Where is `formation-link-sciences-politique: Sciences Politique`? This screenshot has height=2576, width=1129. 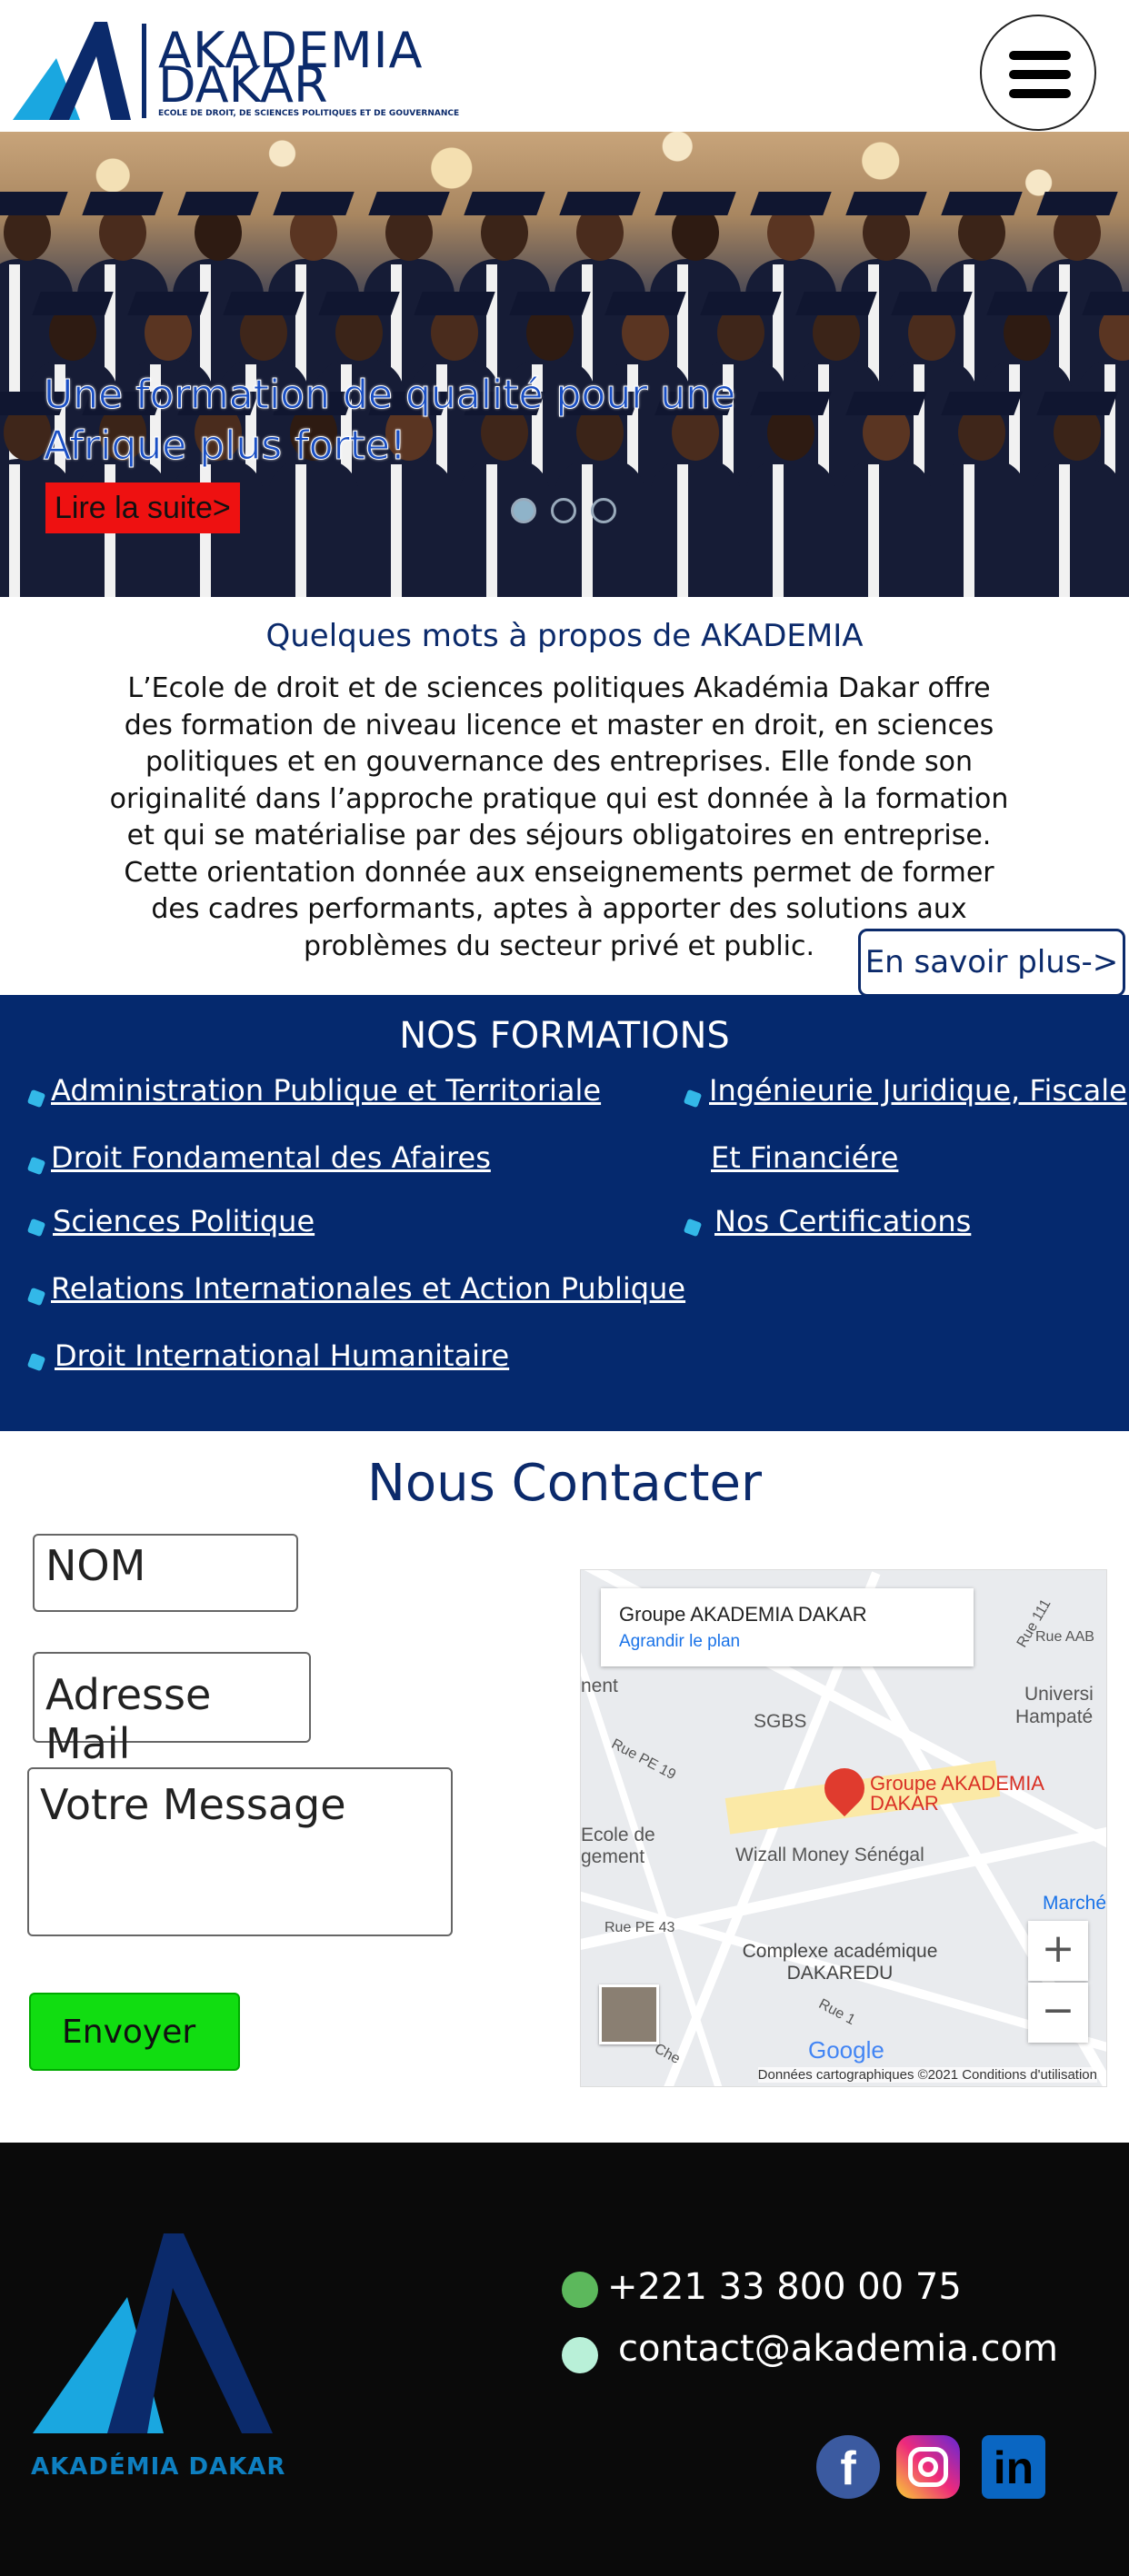 formation-link-sciences-politique: Sciences Politique is located at coordinates (184, 1221).